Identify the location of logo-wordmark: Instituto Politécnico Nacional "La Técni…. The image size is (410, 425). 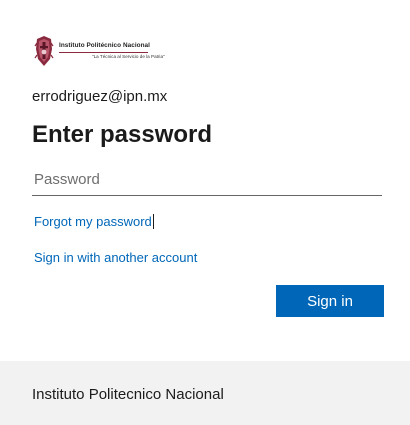
(112, 51).